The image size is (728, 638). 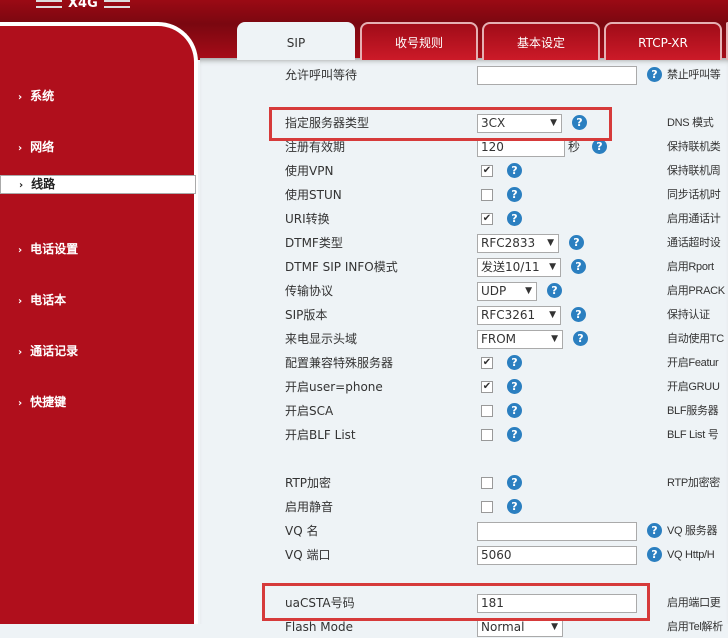 I want to click on field-label: 来电显示头域, so click(x=321, y=339).